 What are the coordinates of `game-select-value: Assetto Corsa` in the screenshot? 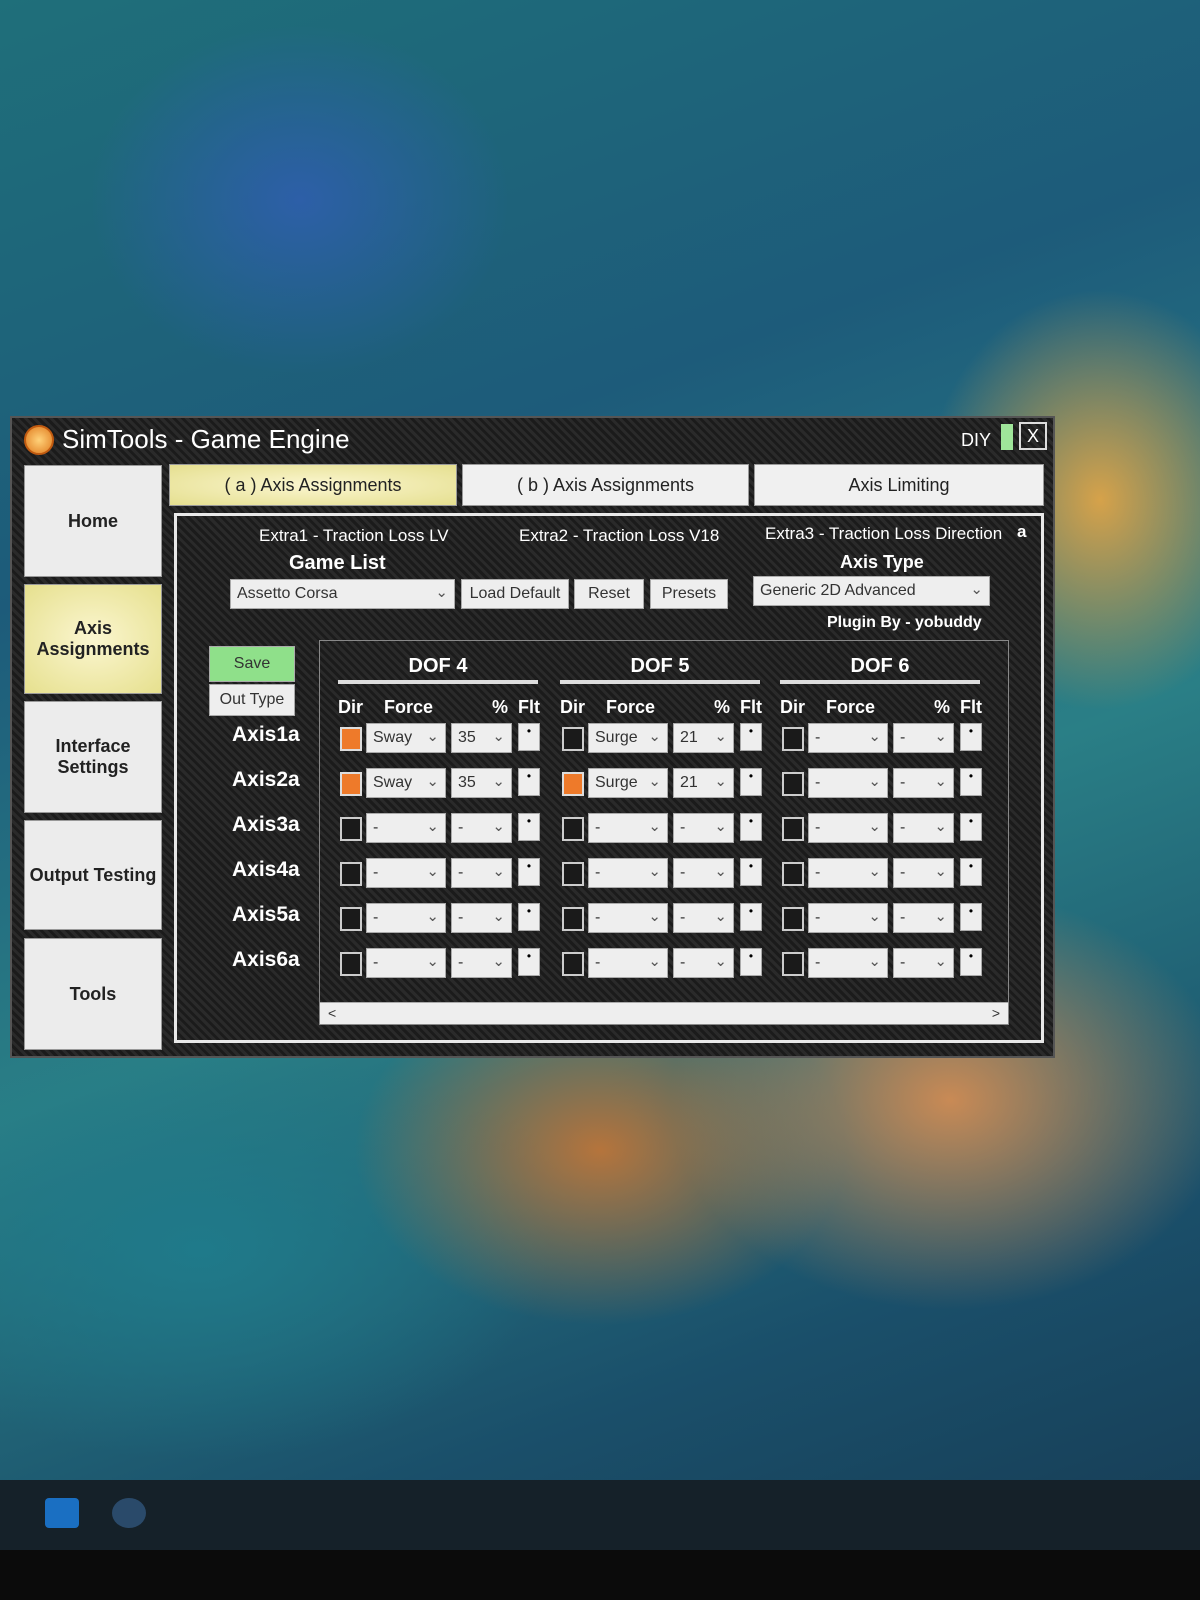 It's located at (287, 593).